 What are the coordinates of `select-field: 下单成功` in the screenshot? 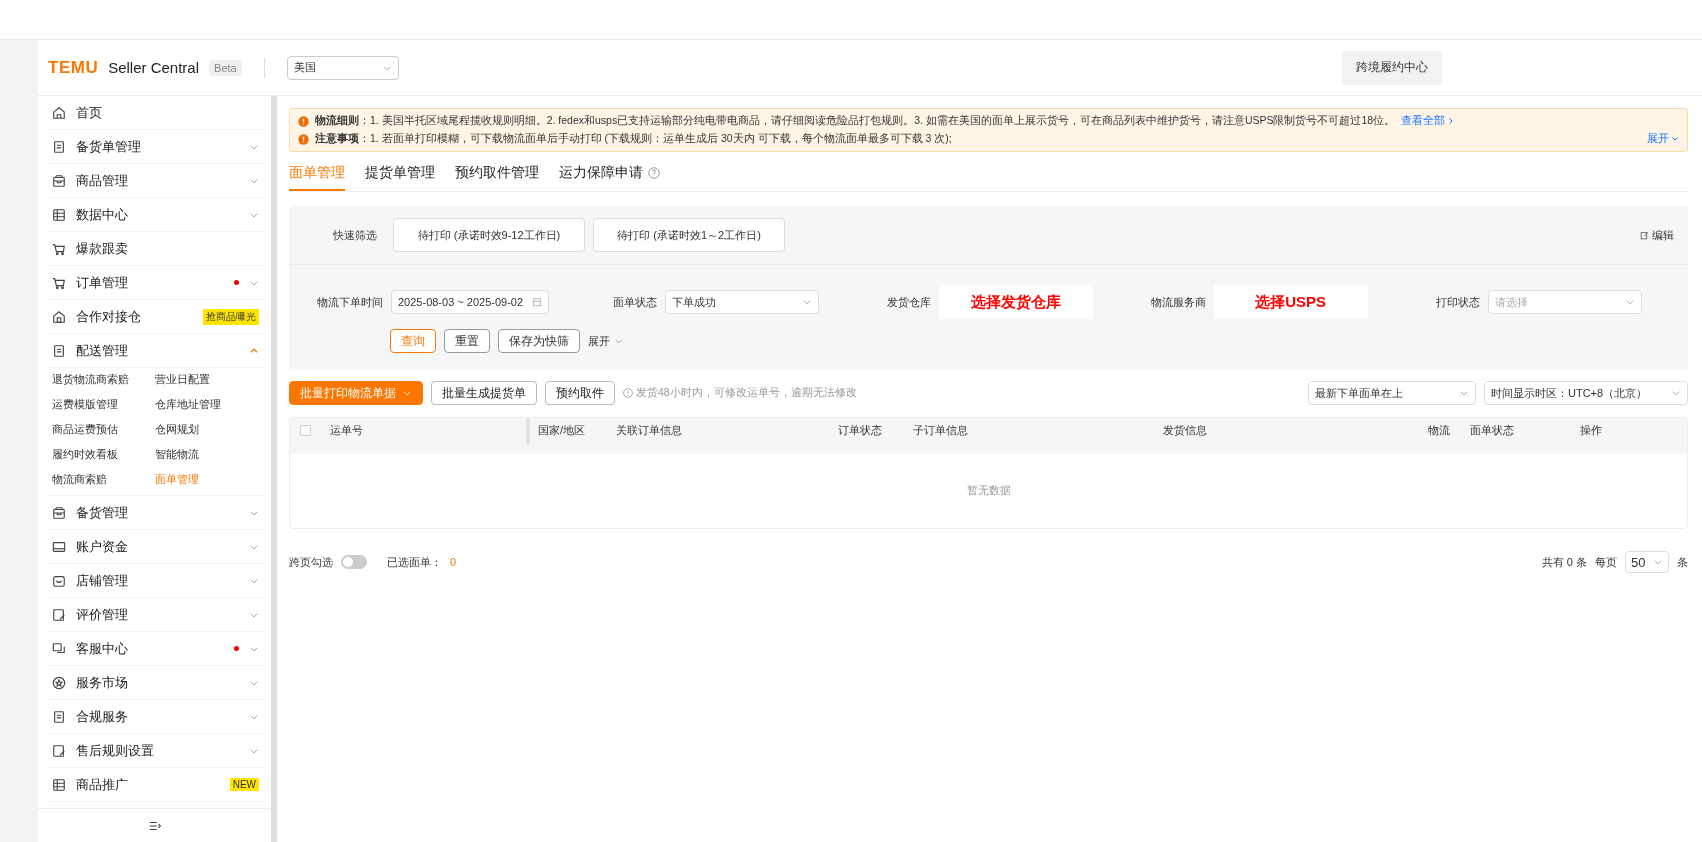 It's located at (742, 302).